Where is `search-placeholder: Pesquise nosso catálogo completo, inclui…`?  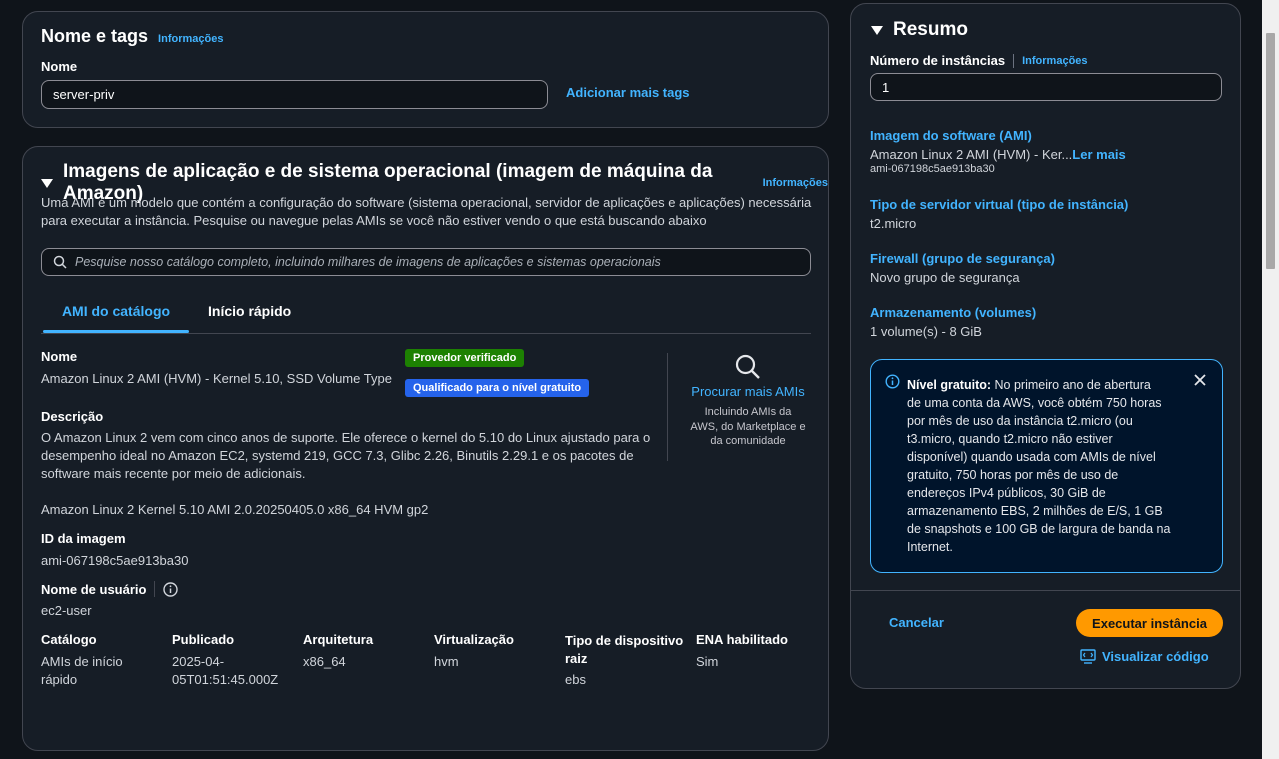
search-placeholder: Pesquise nosso catálogo completo, inclui… is located at coordinates (368, 262).